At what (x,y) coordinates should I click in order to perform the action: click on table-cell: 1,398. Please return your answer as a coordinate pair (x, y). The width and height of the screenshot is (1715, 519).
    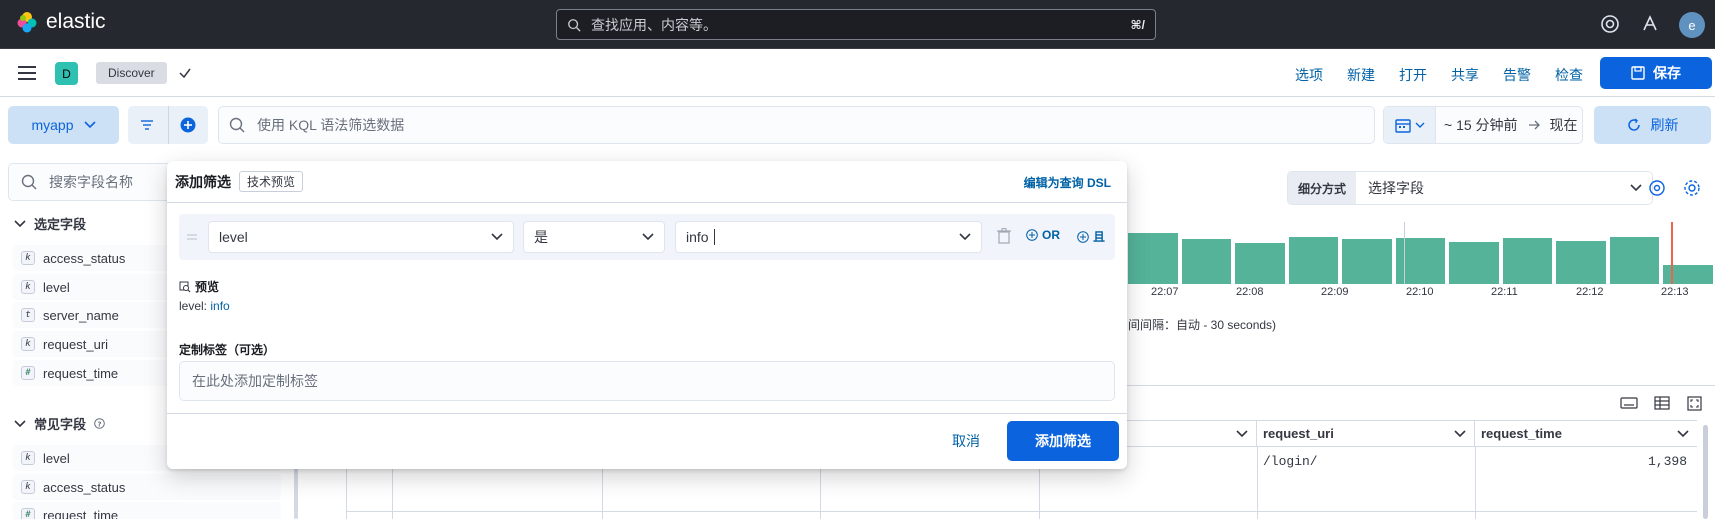
    Looking at the image, I should click on (1584, 468).